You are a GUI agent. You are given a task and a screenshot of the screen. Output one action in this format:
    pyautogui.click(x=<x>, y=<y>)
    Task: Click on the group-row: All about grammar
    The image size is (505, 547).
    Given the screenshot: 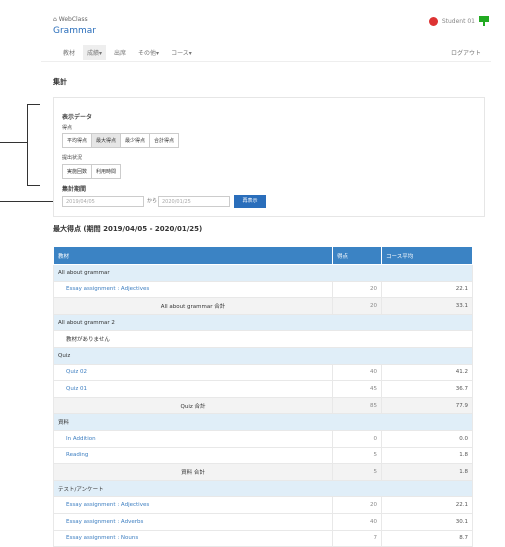 What is the action you would take?
    pyautogui.click(x=263, y=273)
    